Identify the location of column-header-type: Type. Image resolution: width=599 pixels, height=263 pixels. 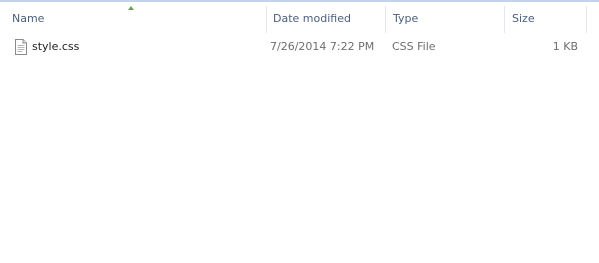
(445, 18).